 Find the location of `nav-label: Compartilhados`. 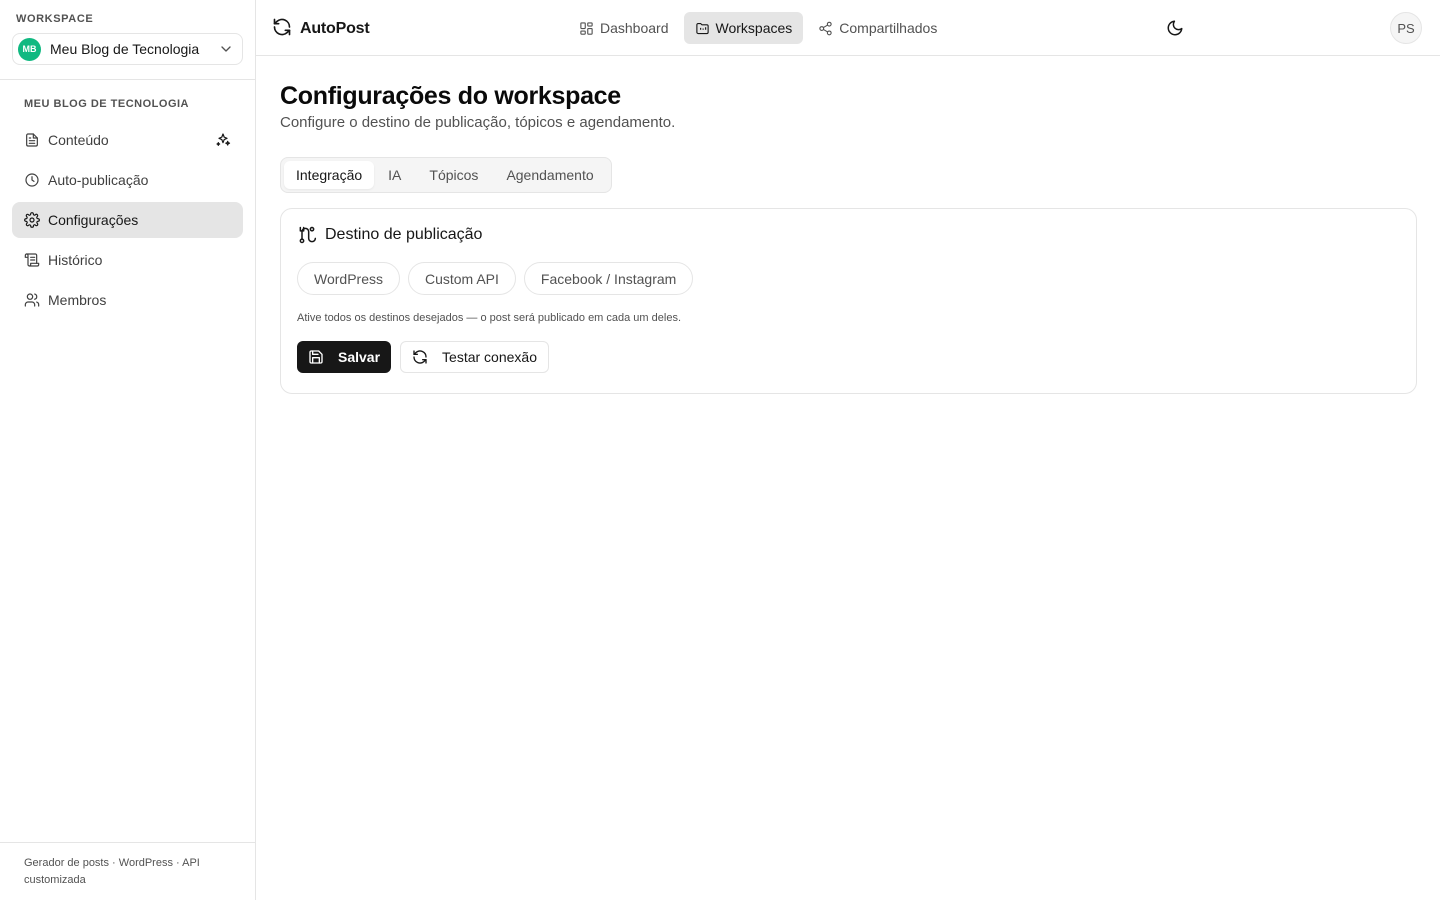

nav-label: Compartilhados is located at coordinates (888, 28).